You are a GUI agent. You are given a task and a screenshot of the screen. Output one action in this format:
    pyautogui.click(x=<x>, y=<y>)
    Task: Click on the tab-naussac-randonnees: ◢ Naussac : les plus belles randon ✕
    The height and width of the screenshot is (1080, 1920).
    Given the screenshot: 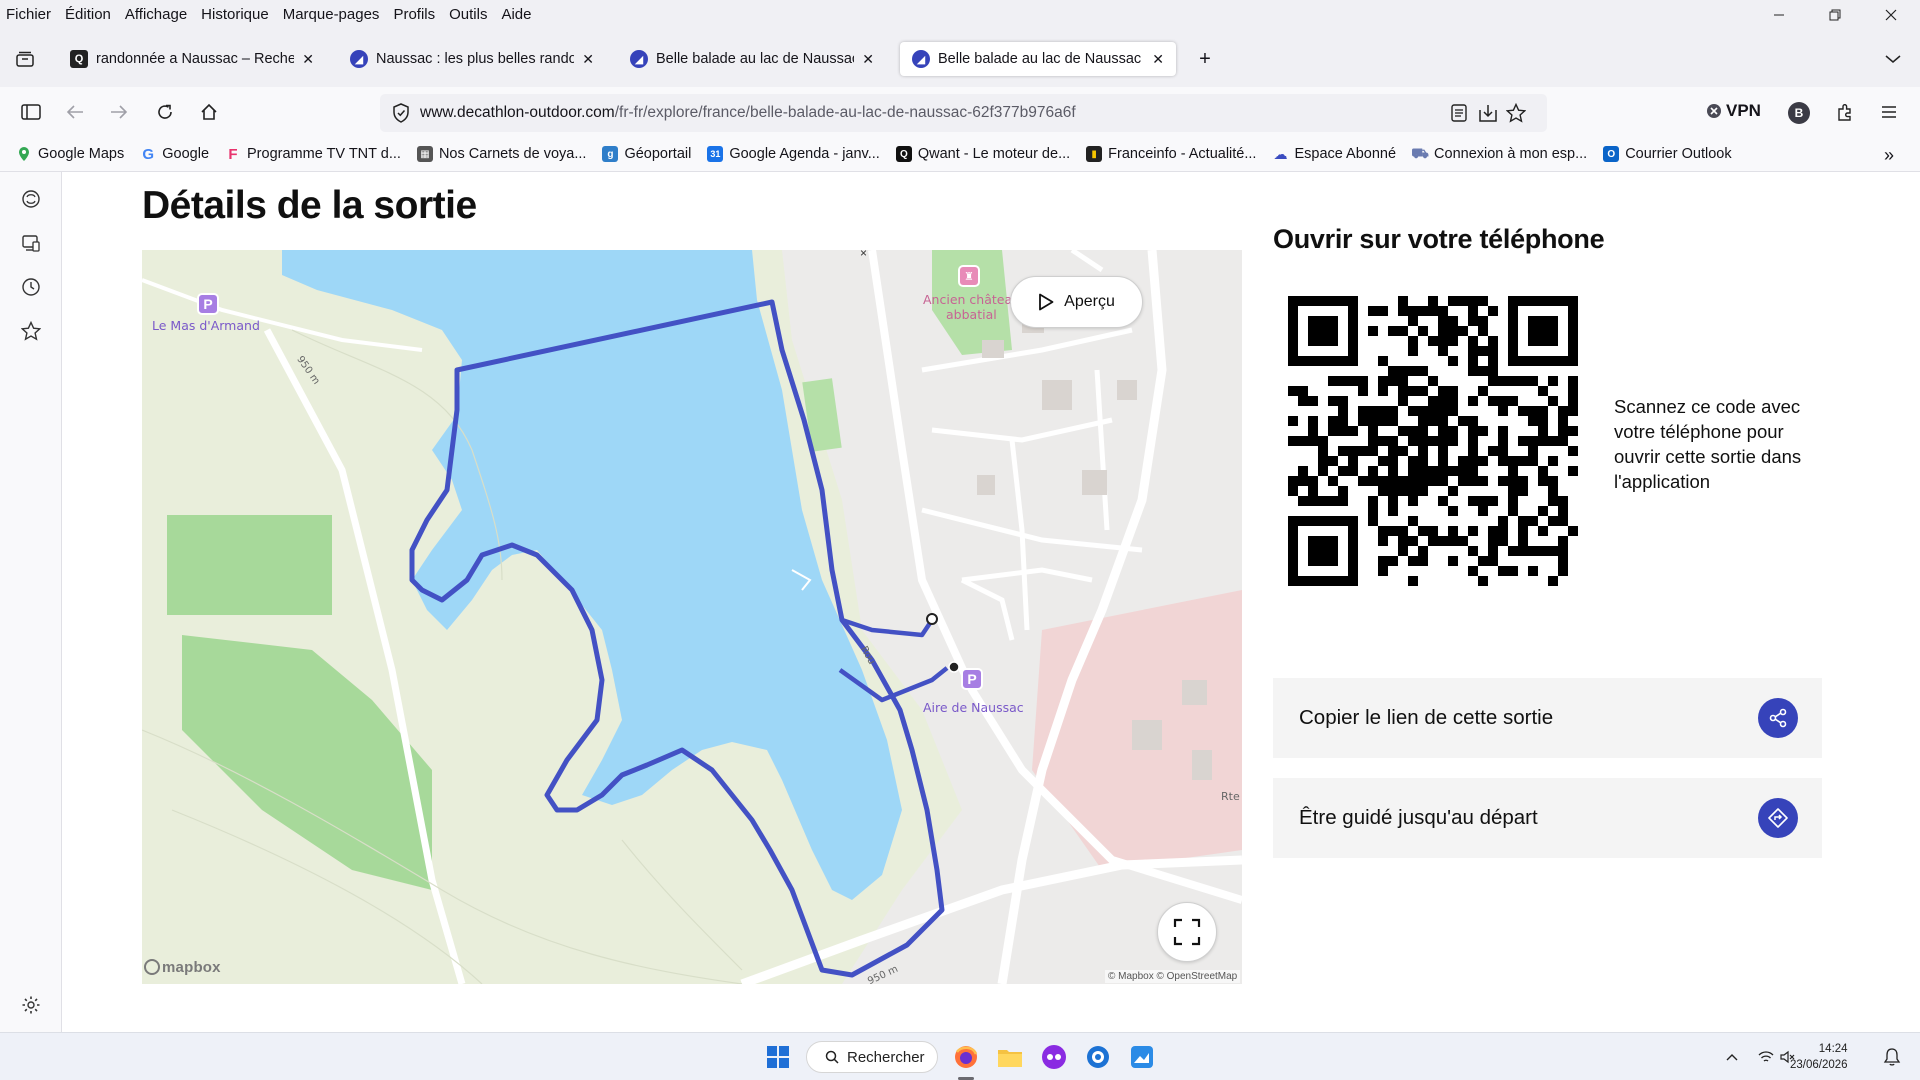 What is the action you would take?
    pyautogui.click(x=472, y=59)
    